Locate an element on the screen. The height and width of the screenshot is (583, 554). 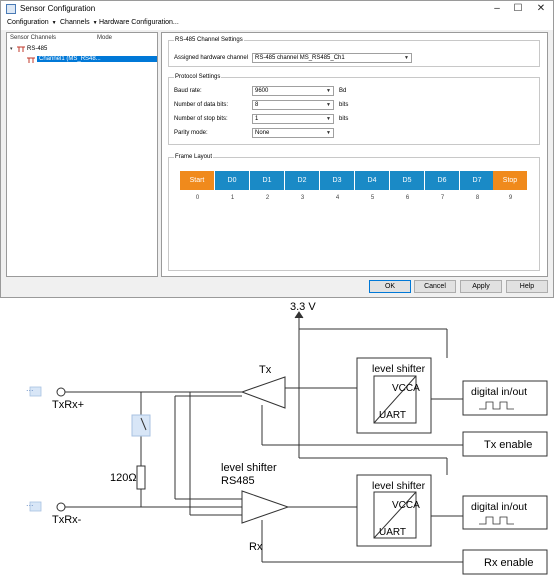
uart-bottom: UART is located at coordinates (392, 532).